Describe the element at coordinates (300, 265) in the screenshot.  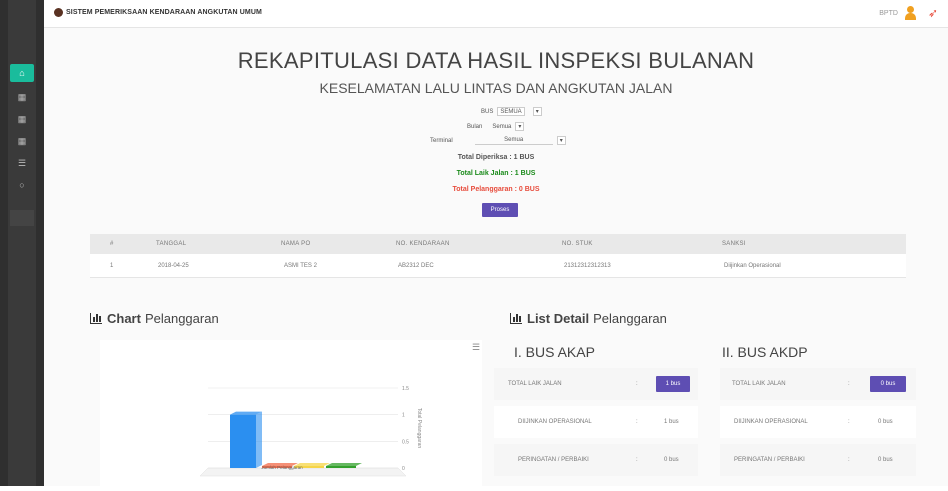
I see `cell-nama-po: ASMI TES 2` at that location.